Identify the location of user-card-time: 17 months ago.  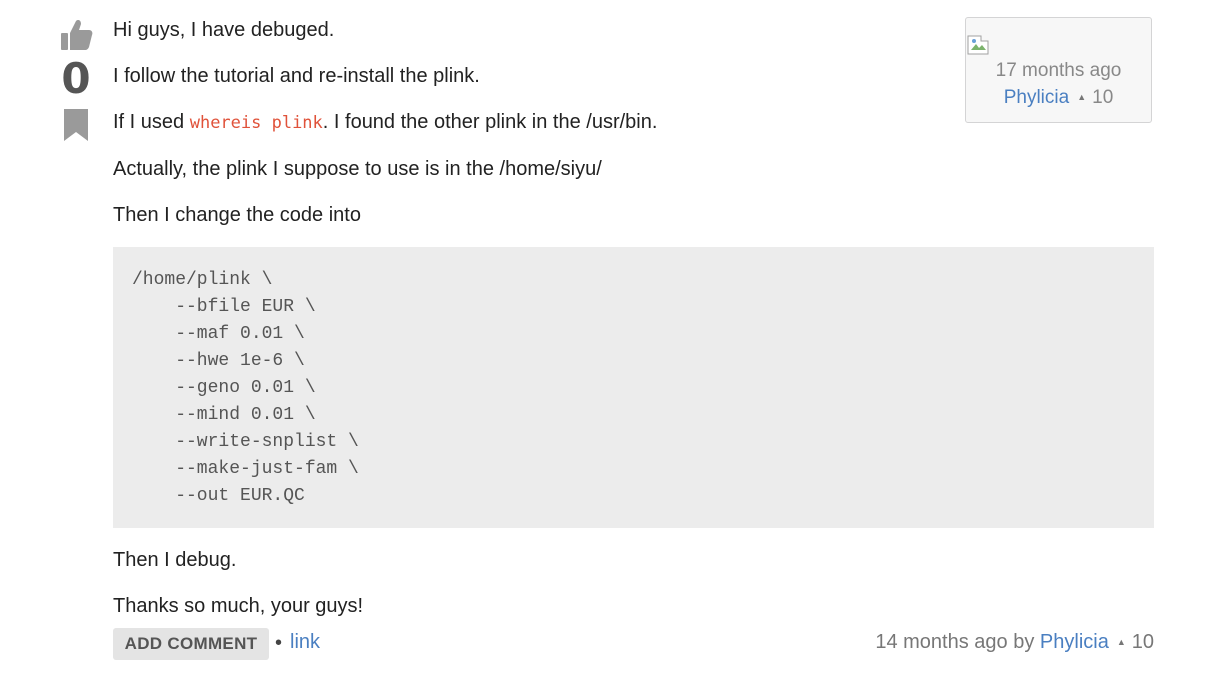
(1058, 70).